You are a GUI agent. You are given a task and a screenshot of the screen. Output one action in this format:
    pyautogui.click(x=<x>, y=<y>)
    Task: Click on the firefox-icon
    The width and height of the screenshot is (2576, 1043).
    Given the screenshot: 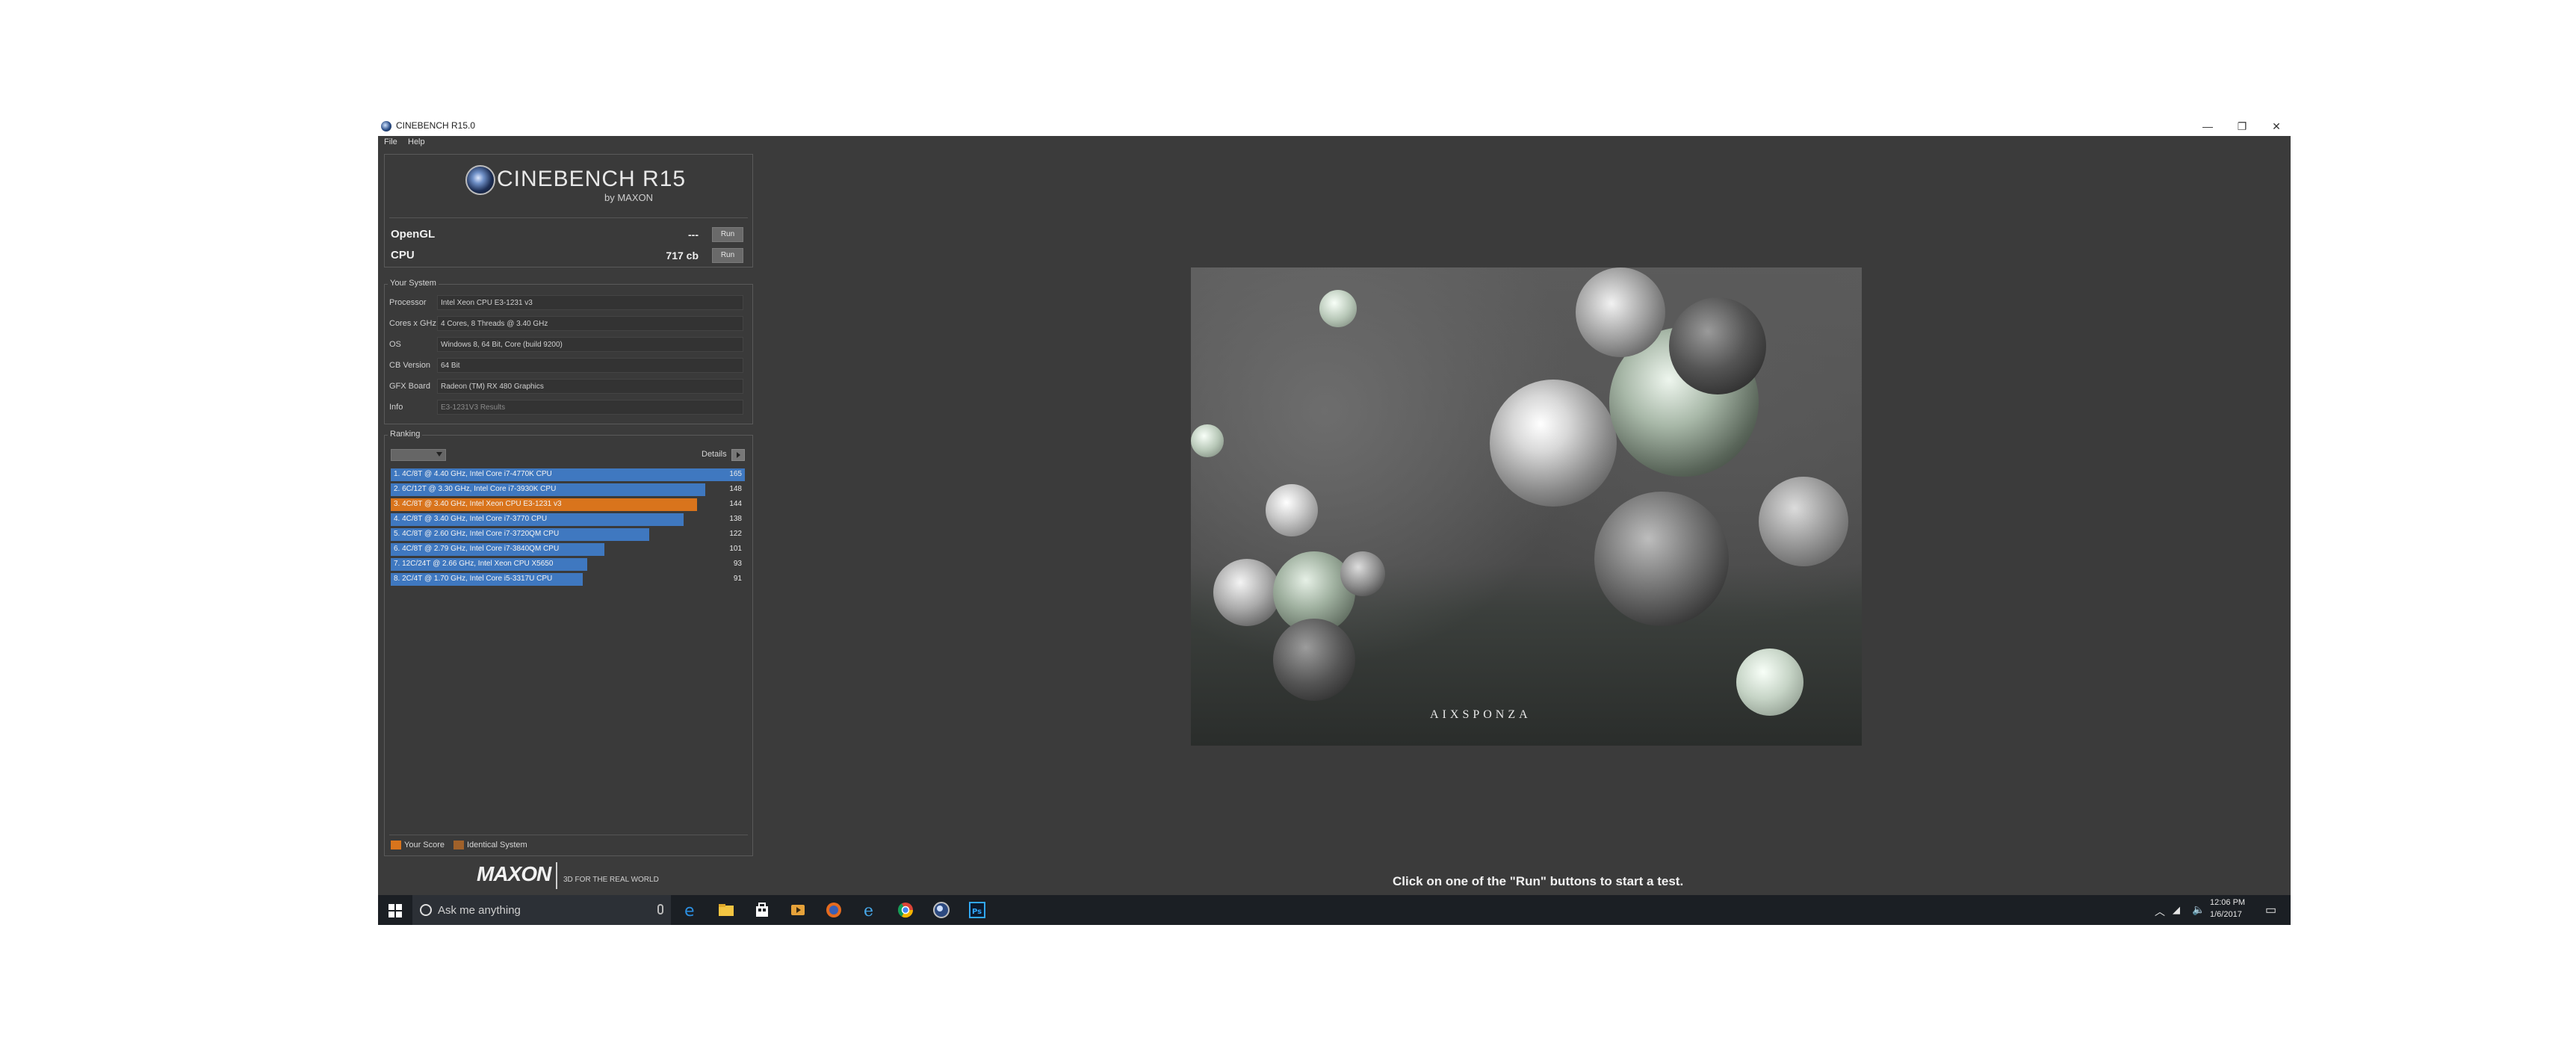 What is the action you would take?
    pyautogui.click(x=833, y=910)
    